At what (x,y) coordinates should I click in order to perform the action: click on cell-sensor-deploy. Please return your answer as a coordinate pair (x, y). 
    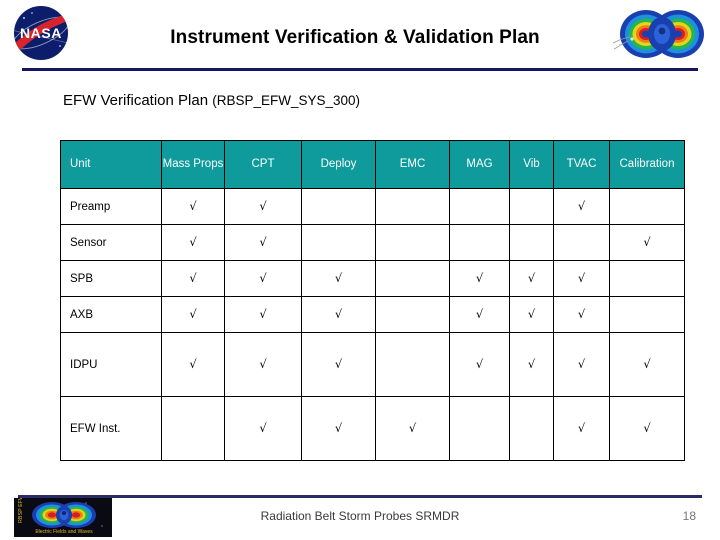
    Looking at the image, I should click on (338, 242).